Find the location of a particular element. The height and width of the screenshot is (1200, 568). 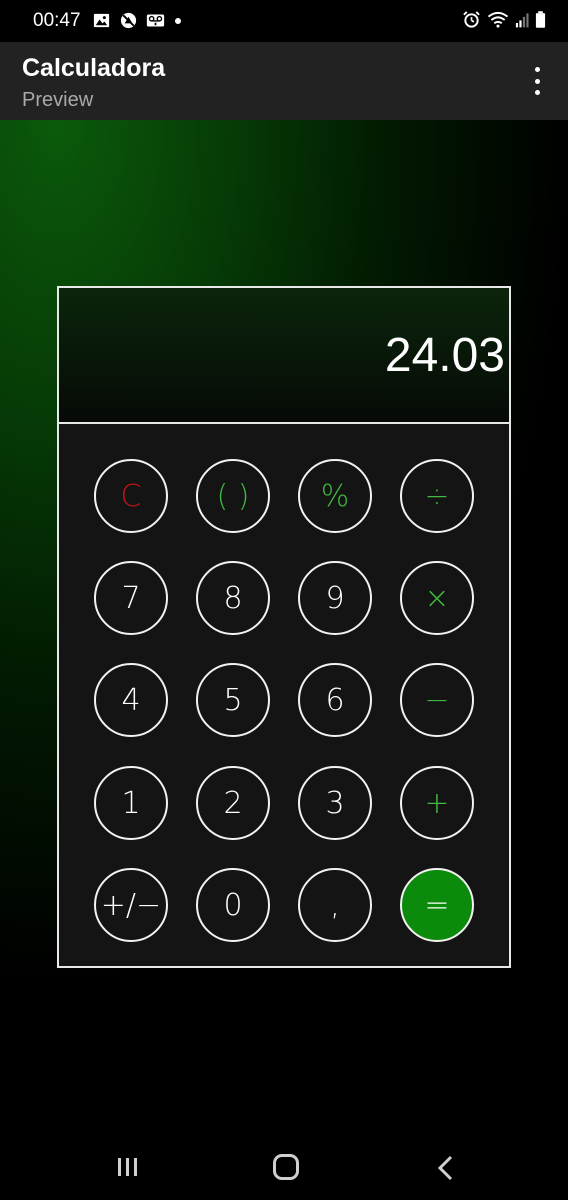

no-disturb-icon is located at coordinates (128, 20).